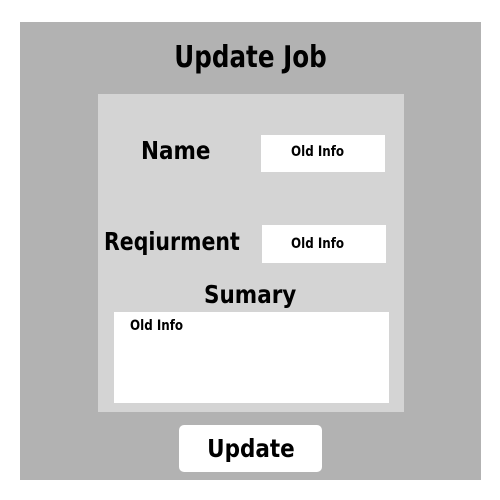 The image size is (500, 500). I want to click on update-button: Update, so click(250, 448).